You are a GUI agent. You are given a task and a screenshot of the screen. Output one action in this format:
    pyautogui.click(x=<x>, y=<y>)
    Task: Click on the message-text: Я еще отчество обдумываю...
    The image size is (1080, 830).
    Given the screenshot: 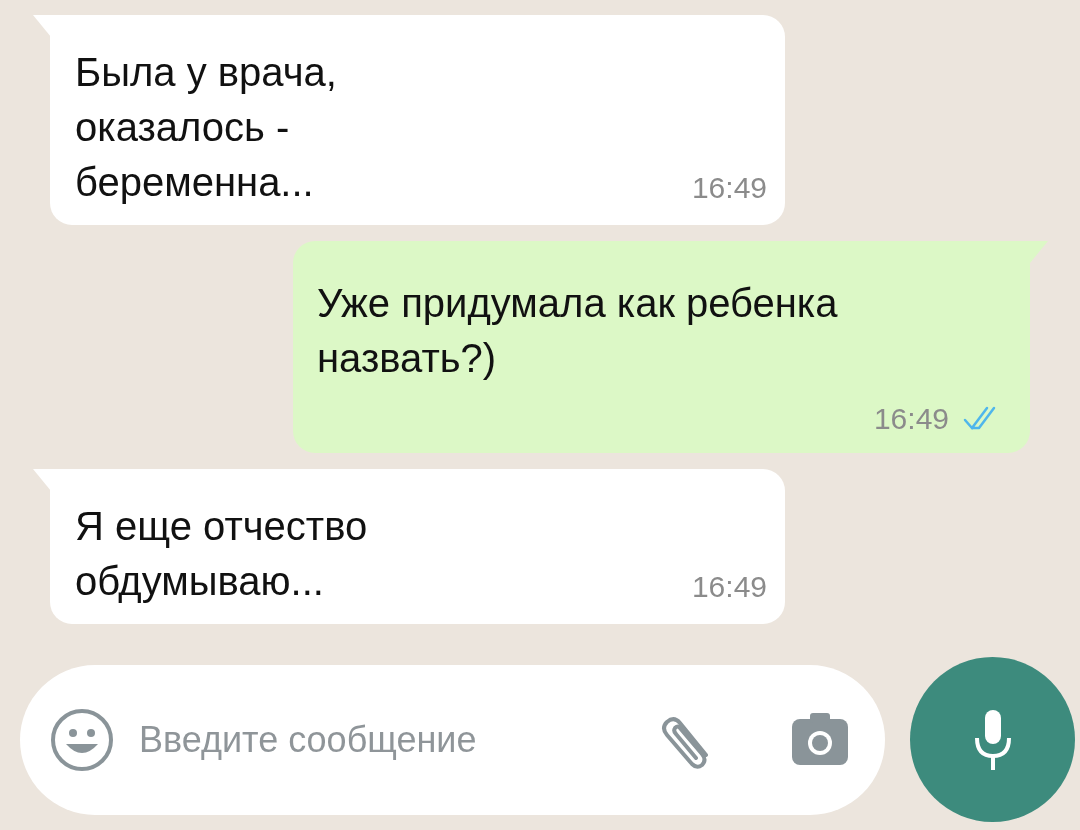 What is the action you would take?
    pyautogui.click(x=221, y=554)
    